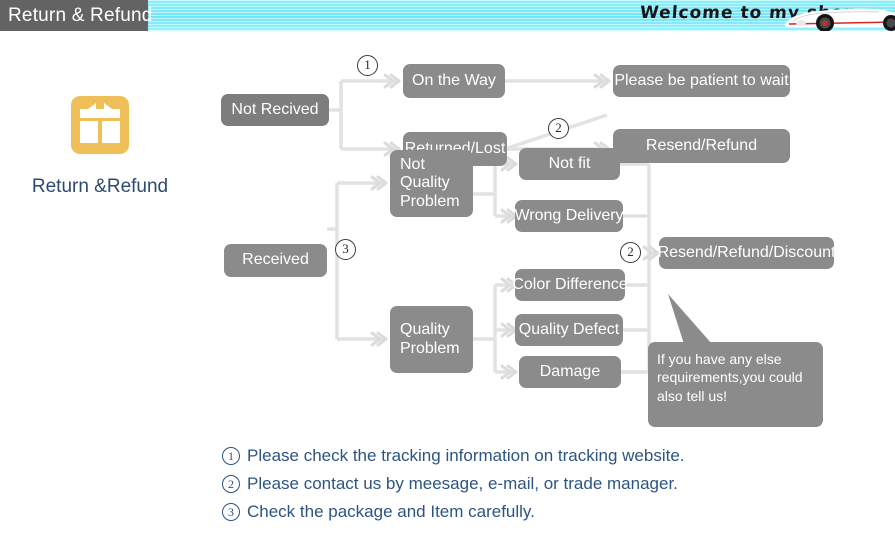 The width and height of the screenshot is (895, 553). I want to click on step-marker-3: 3, so click(345, 249).